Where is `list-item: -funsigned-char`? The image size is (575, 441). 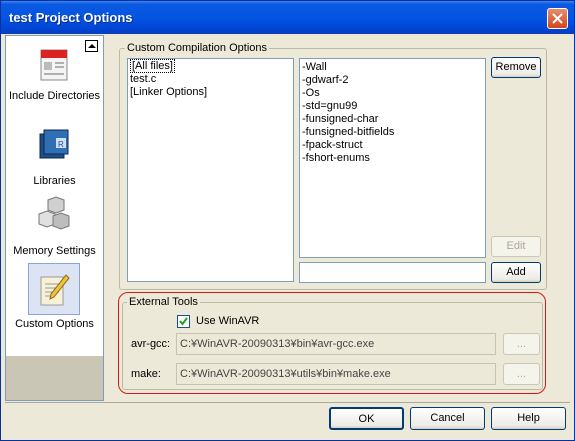
list-item: -funsigned-char is located at coordinates (392, 119).